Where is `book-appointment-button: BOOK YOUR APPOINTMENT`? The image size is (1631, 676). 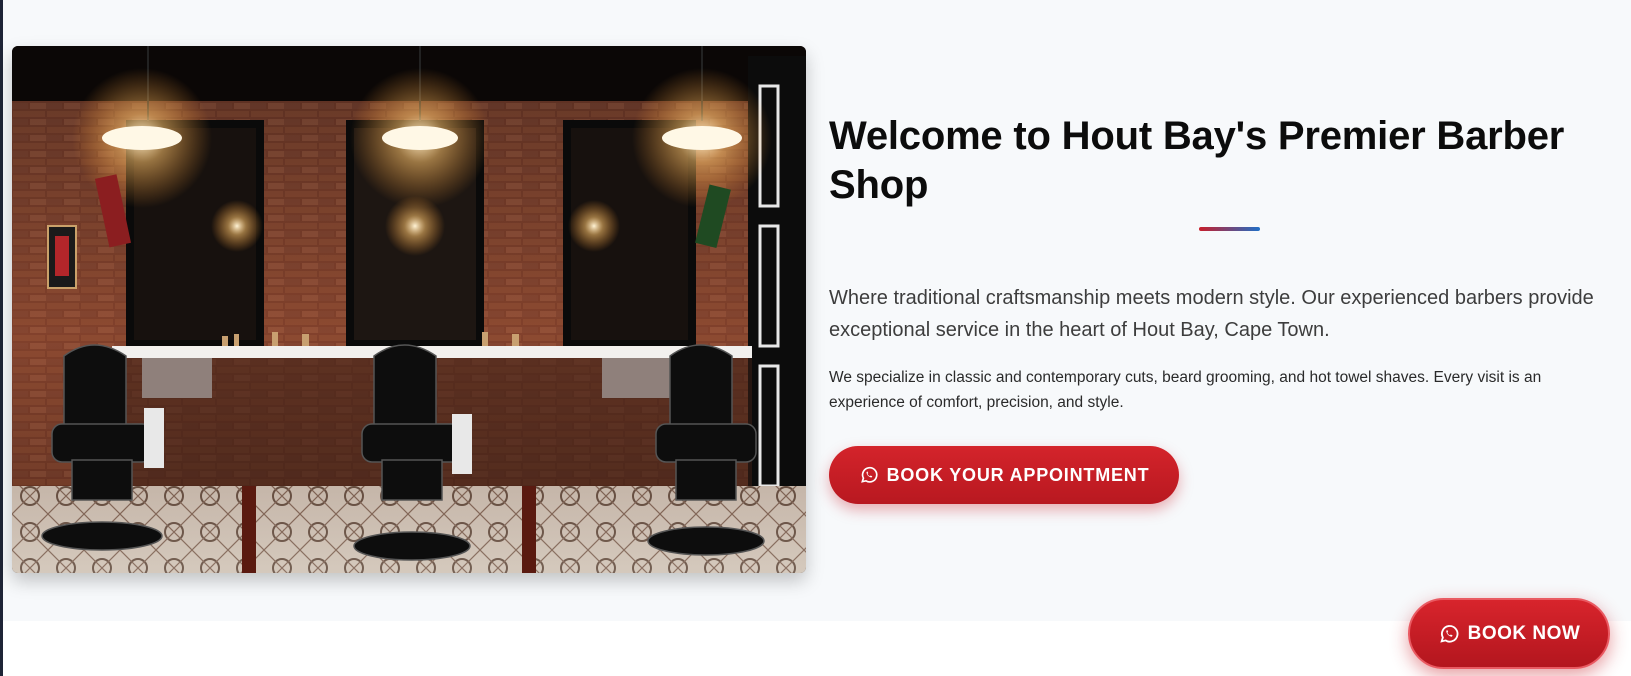 book-appointment-button: BOOK YOUR APPOINTMENT is located at coordinates (1004, 475).